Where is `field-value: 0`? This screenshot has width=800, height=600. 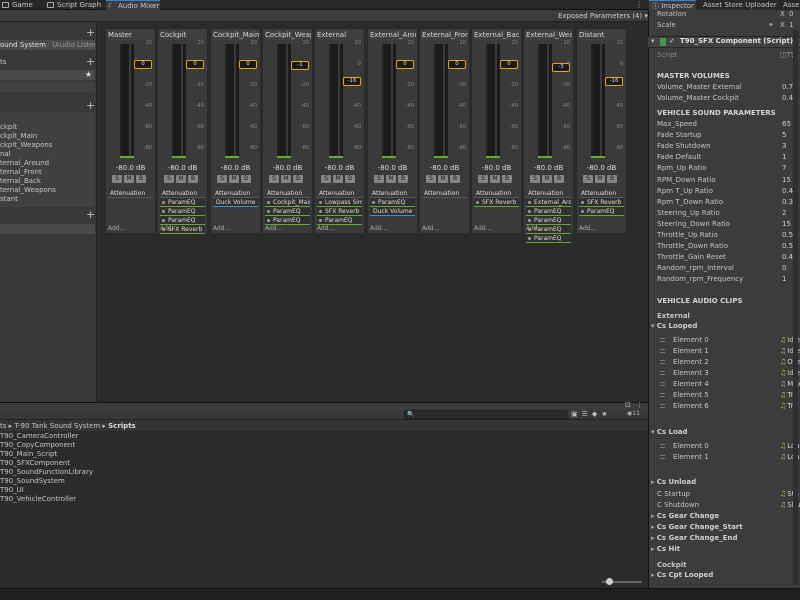 field-value: 0 is located at coordinates (784, 268).